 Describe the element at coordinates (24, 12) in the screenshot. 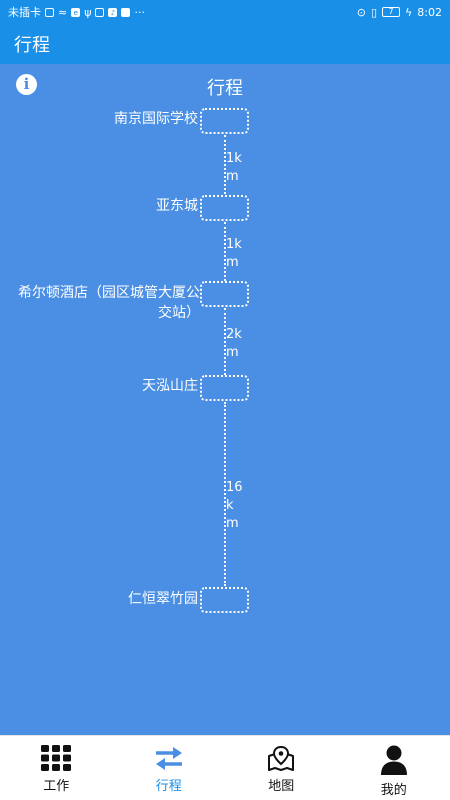

I see `carrier-text: 未插卡` at that location.